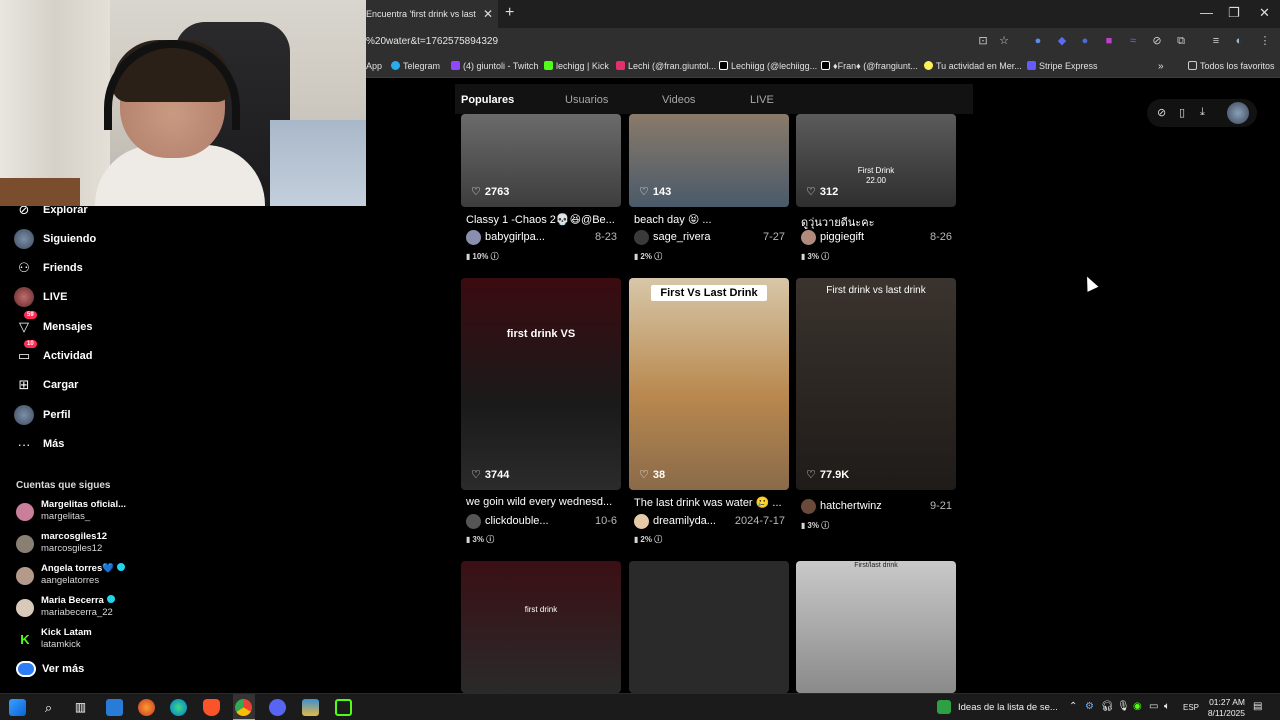 Image resolution: width=1280 pixels, height=720 pixels. I want to click on minimize-icon: —, so click(1206, 12).